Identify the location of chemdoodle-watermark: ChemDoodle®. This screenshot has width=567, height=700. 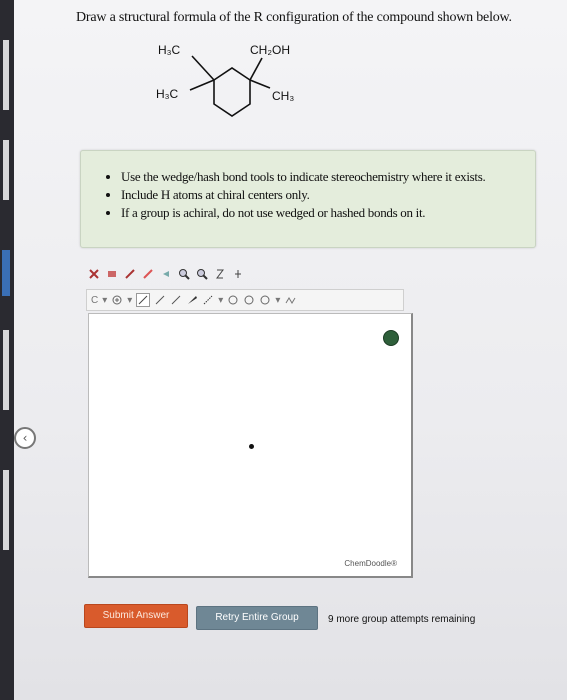
(370, 563).